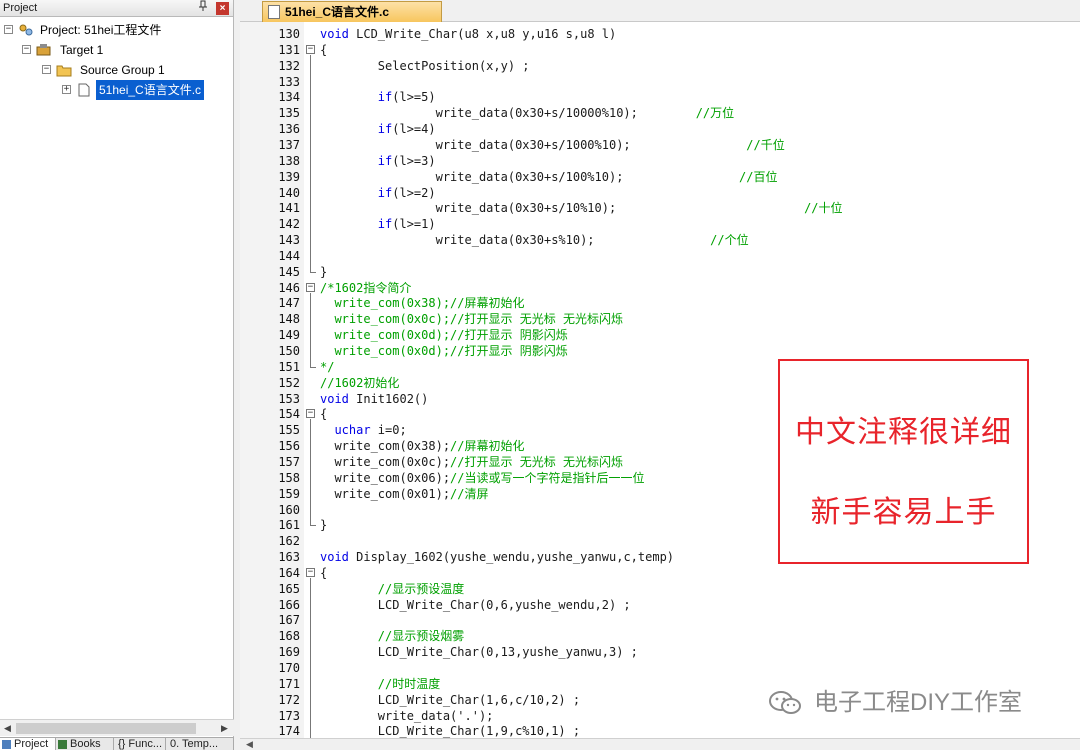  What do you see at coordinates (660, 573) in the screenshot?
I see `code-line: 164−{` at bounding box center [660, 573].